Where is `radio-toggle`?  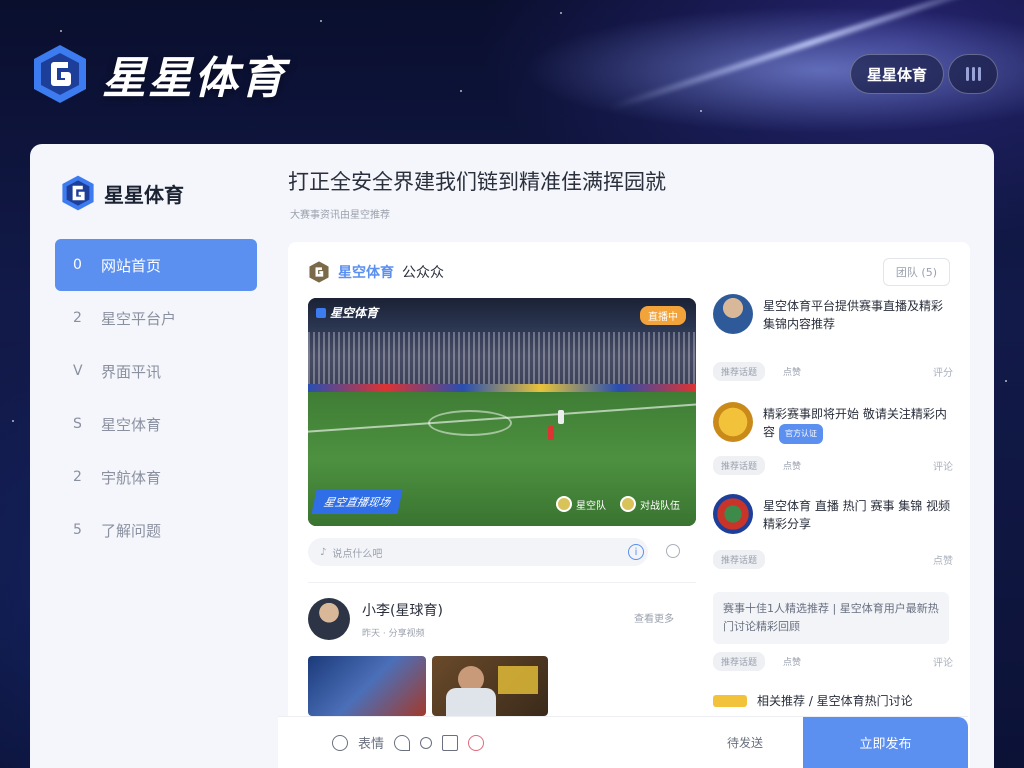
radio-toggle is located at coordinates (673, 551).